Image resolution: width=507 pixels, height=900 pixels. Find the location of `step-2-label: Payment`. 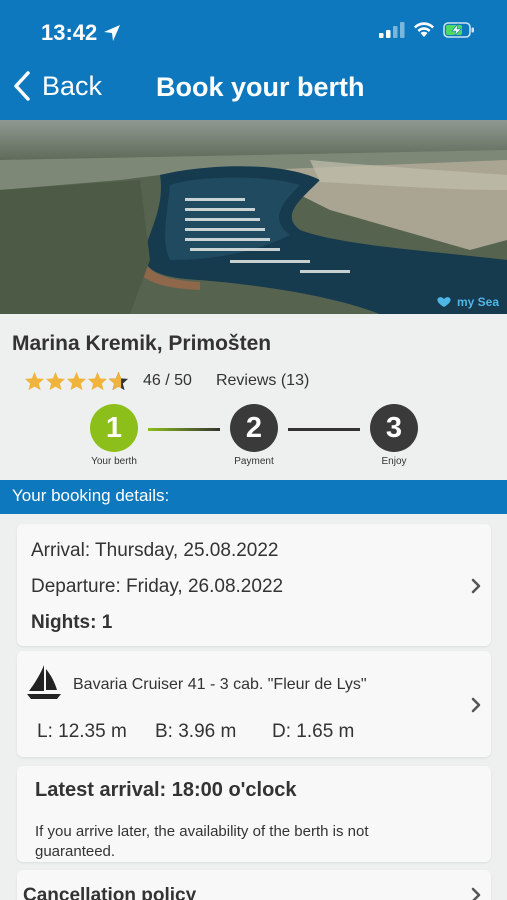

step-2-label: Payment is located at coordinates (254, 461).